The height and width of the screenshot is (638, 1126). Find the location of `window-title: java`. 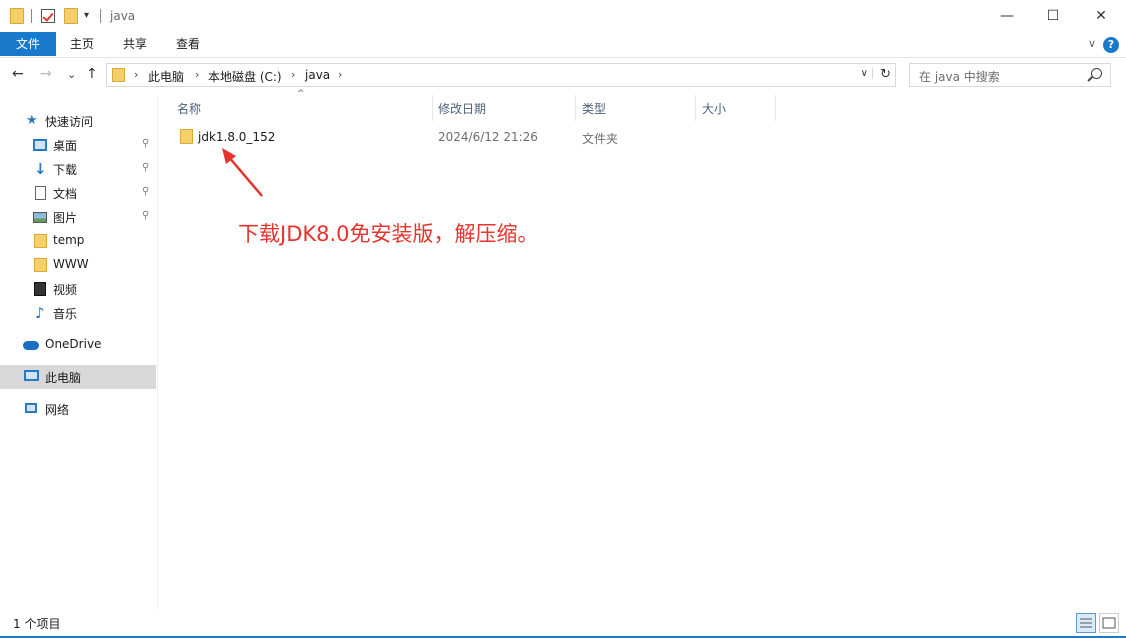

window-title: java is located at coordinates (123, 16).